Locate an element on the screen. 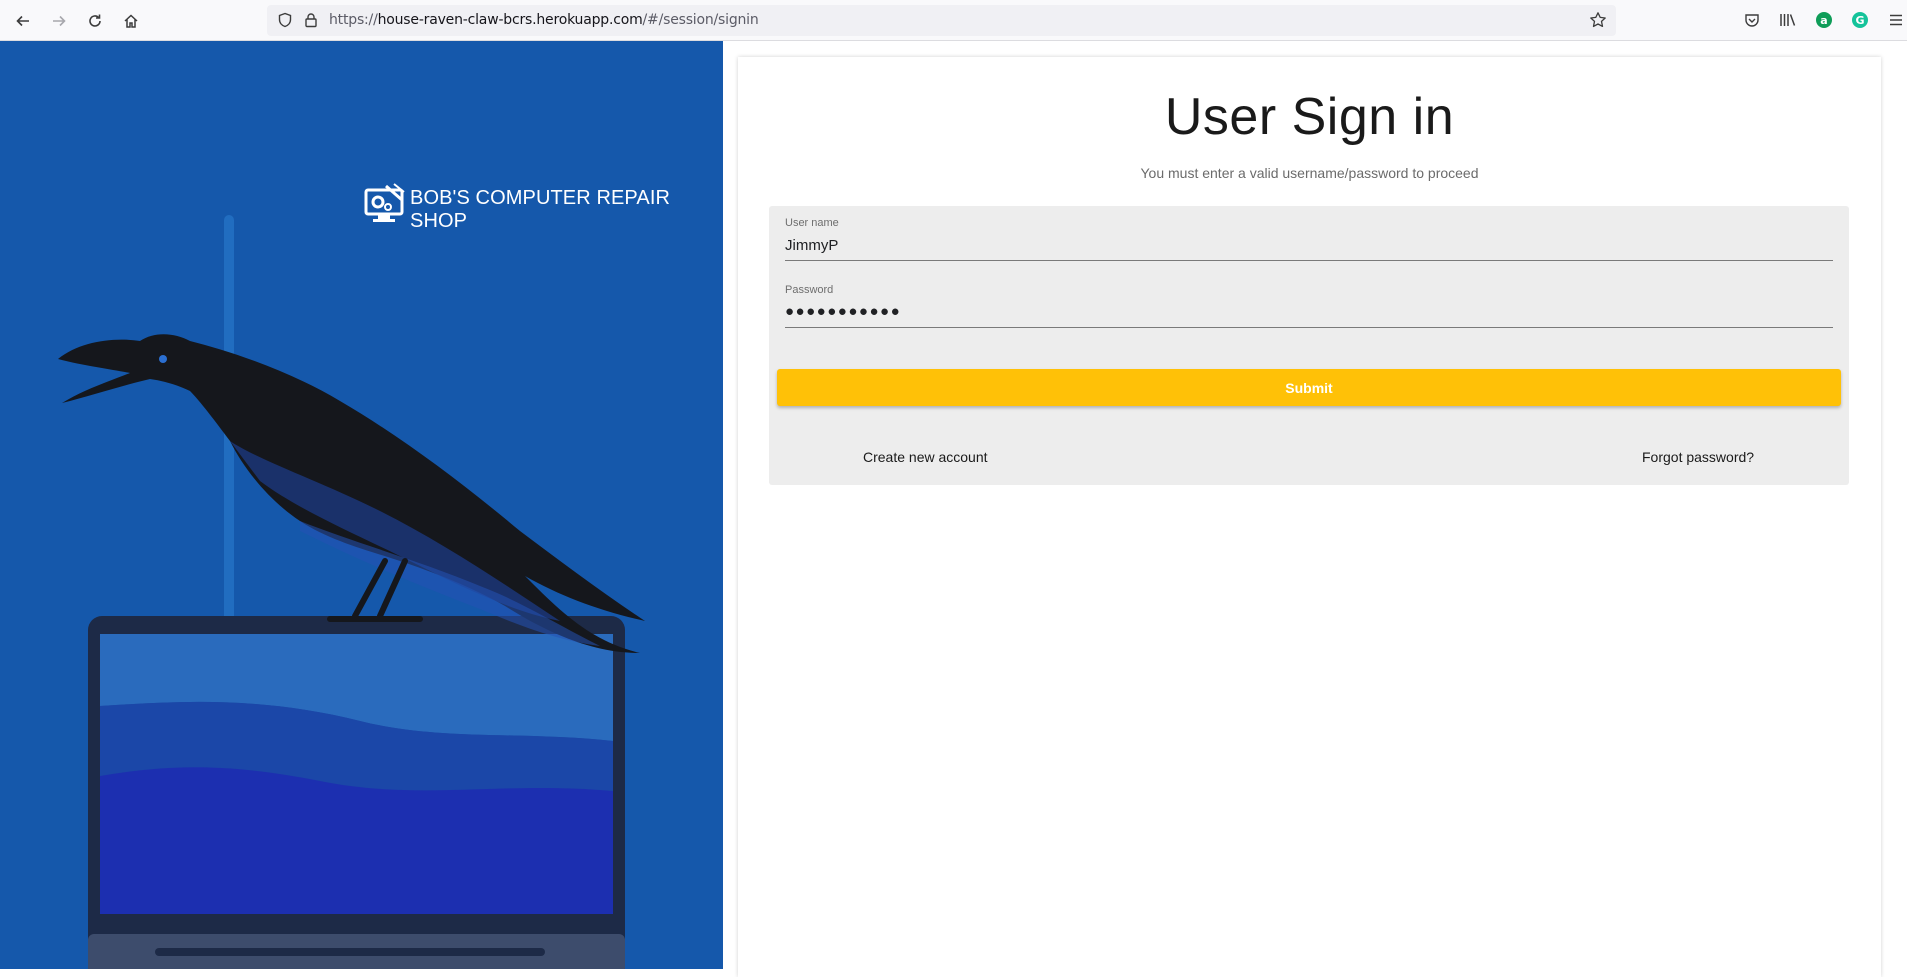 Image resolution: width=1907 pixels, height=977 pixels. url-path: /#/session/signin is located at coordinates (700, 20).